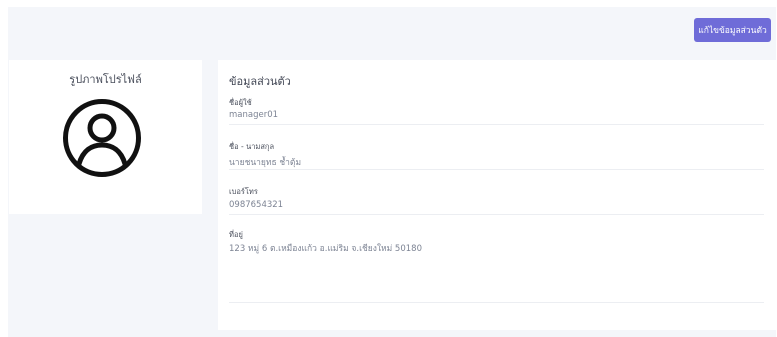  What do you see at coordinates (236, 234) in the screenshot?
I see `address-label: ที่อยู่` at bounding box center [236, 234].